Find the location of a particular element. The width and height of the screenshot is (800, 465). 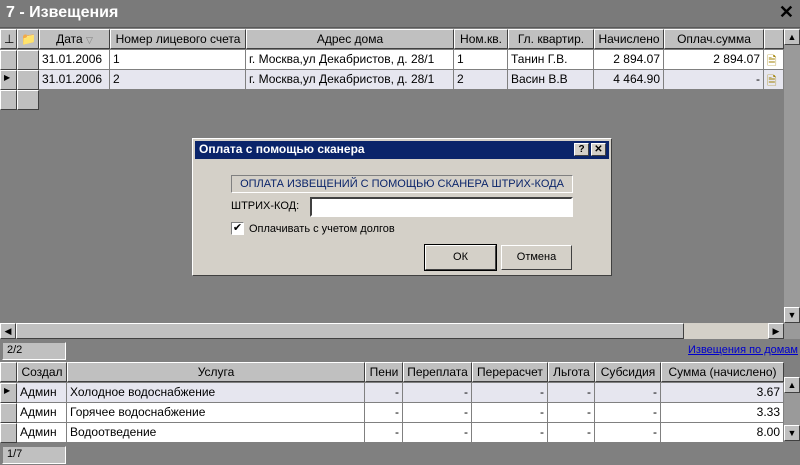

new-row is located at coordinates (20, 100).